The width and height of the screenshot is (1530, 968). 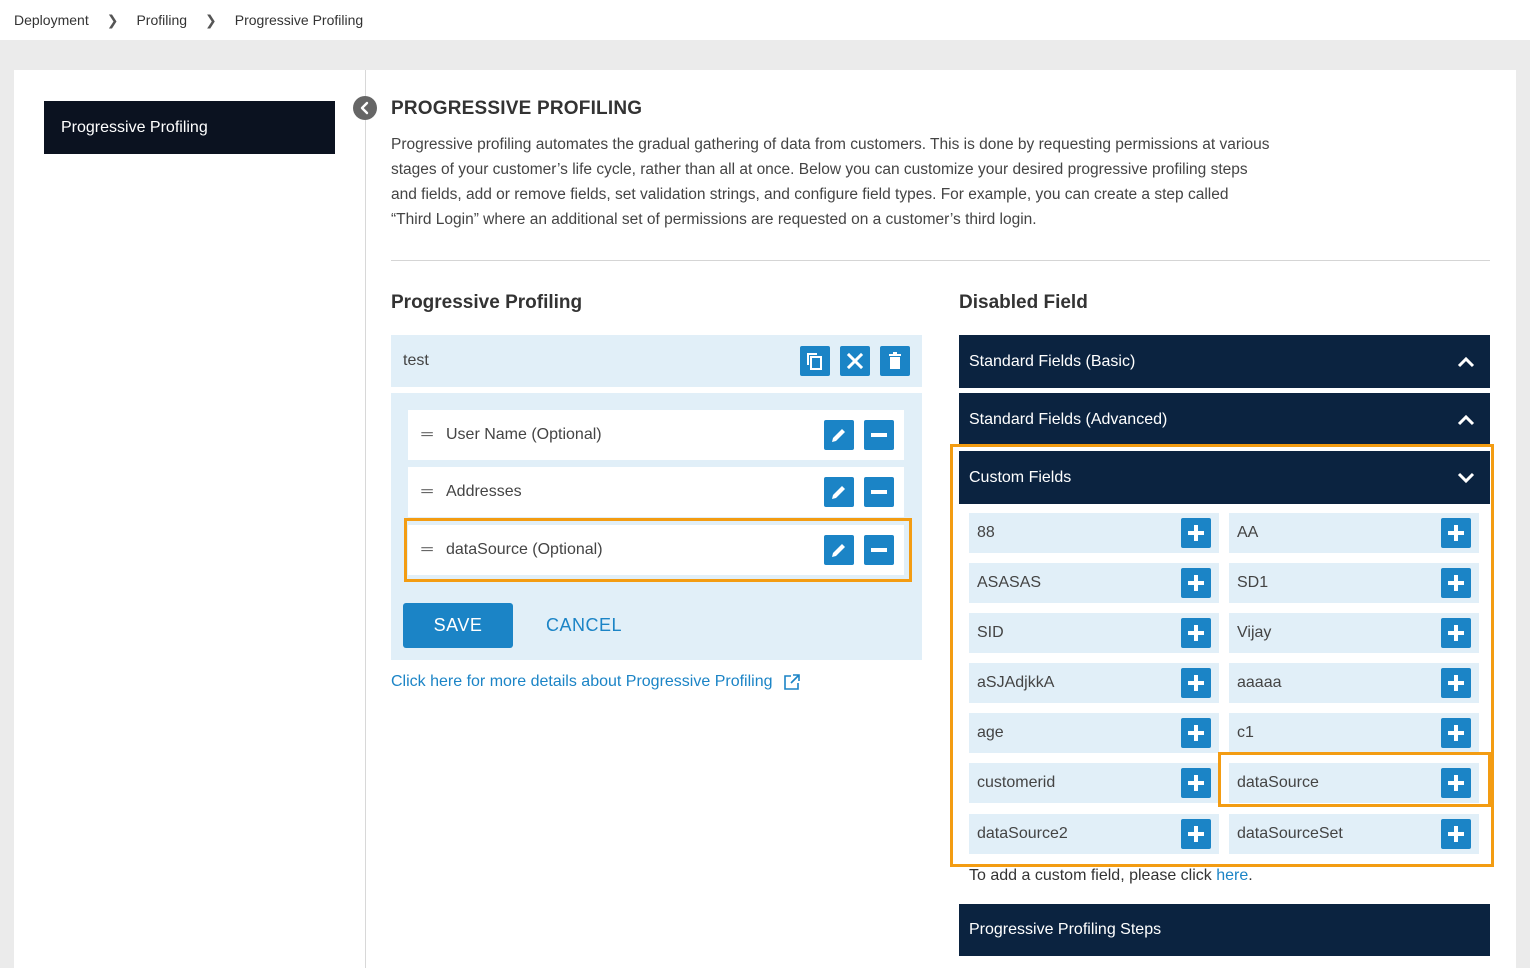 What do you see at coordinates (1094, 834) in the screenshot?
I see `custom-field-chip: dataSource2` at bounding box center [1094, 834].